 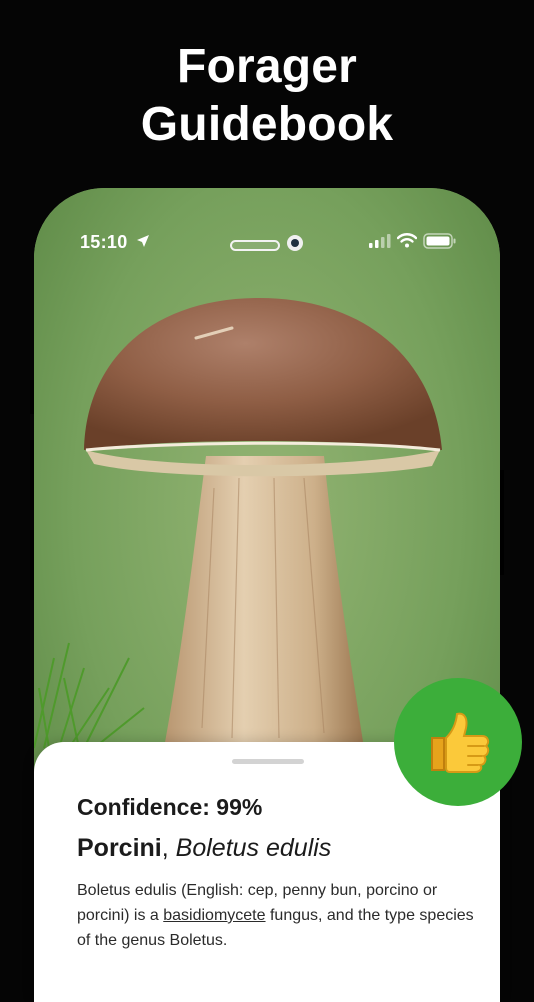 I want to click on scientific-name: Boletus edulis, so click(x=253, y=848).